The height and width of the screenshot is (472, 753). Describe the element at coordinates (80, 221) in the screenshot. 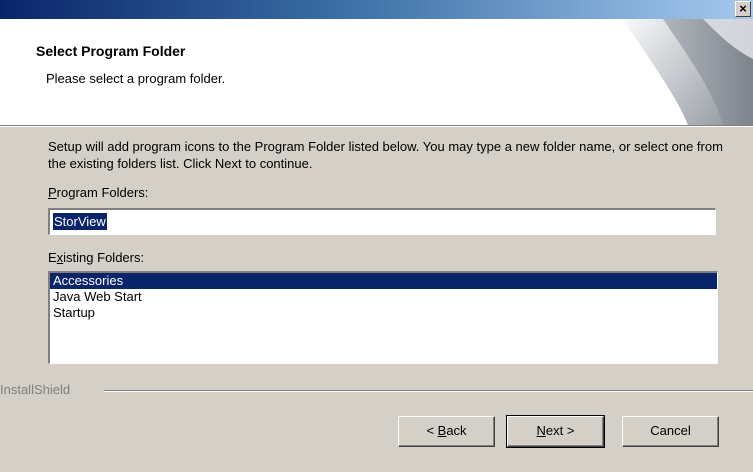

I see `program-folder-value: StorView` at that location.